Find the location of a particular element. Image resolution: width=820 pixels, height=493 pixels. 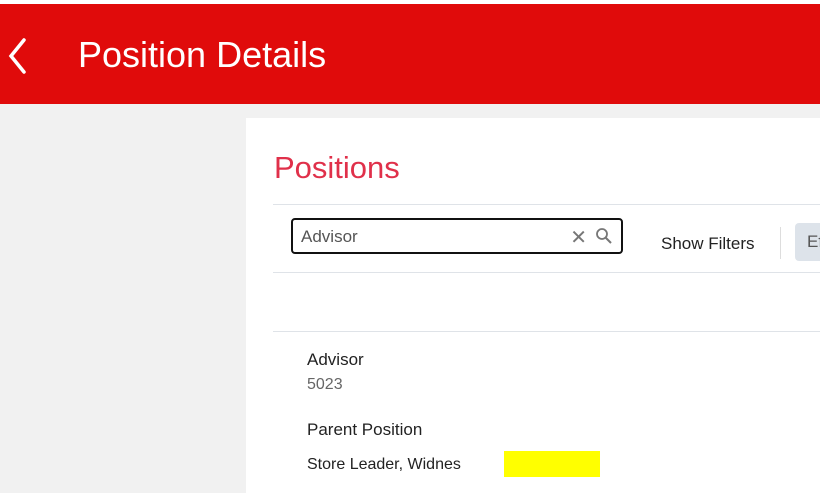

toolbar-button: Ef is located at coordinates (807, 242).